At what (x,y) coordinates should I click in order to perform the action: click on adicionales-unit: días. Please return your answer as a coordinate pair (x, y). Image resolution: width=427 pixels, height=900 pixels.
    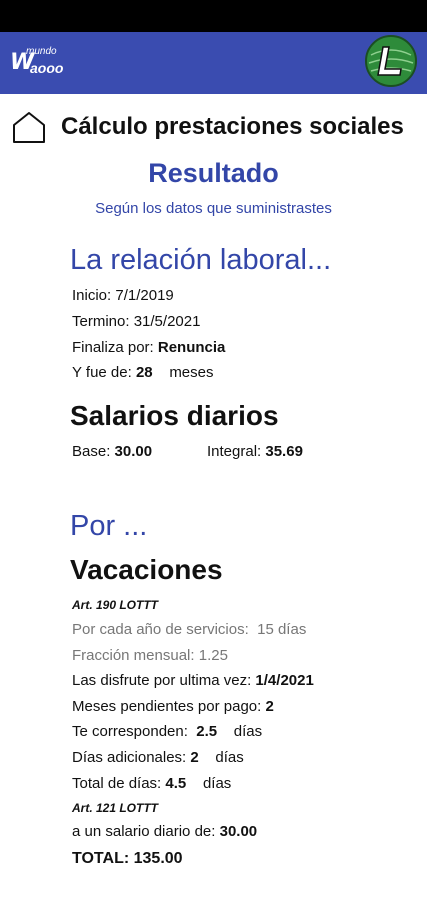
    Looking at the image, I should click on (229, 757).